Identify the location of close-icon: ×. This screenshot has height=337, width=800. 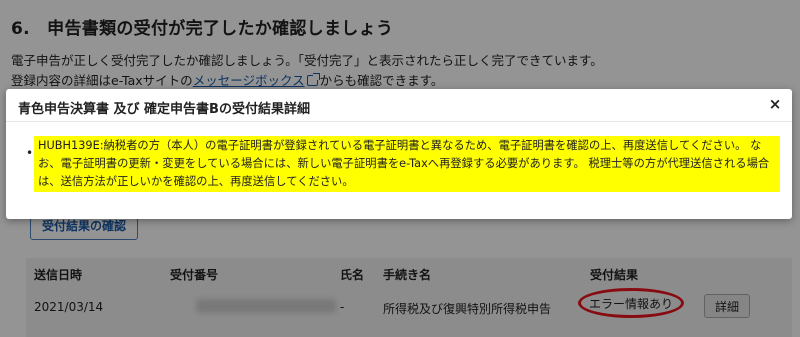
(775, 104).